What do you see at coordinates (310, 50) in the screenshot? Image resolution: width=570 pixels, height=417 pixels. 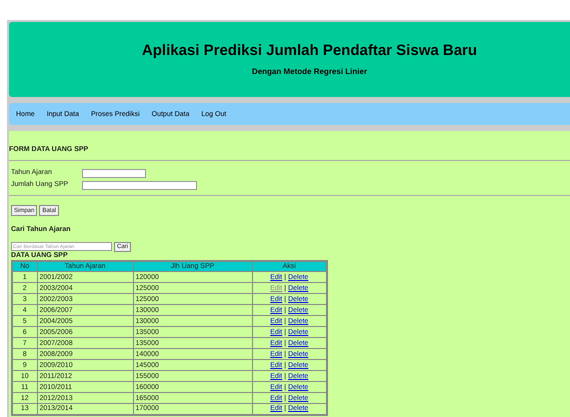 I see `app-title: Aplikasi Prediksi Jumlah Pendaftar Siswa Baru` at bounding box center [310, 50].